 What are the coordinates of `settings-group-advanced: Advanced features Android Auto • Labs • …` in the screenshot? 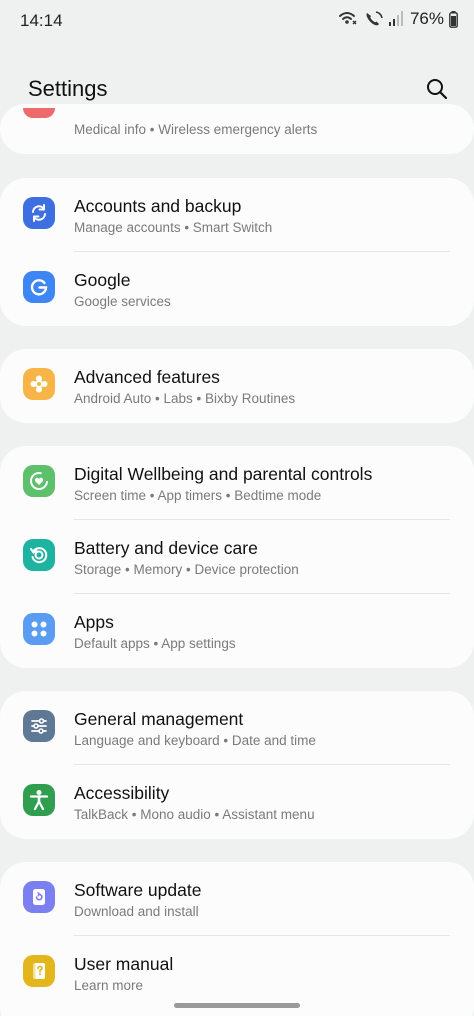 It's located at (237, 386).